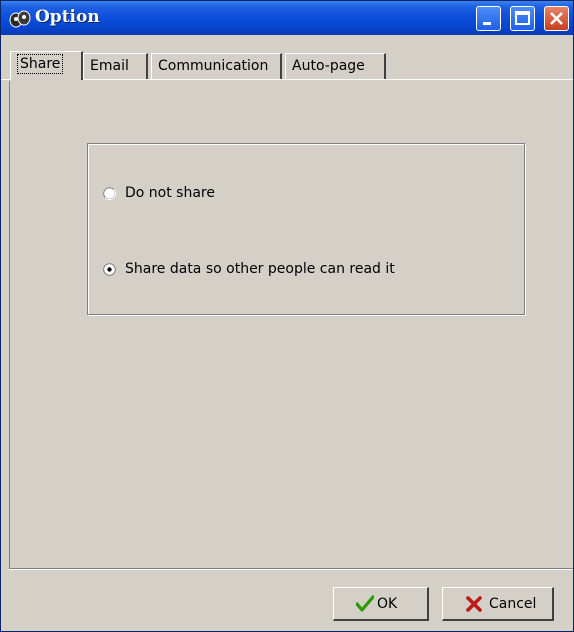 Image resolution: width=574 pixels, height=632 pixels. What do you see at coordinates (109, 269) in the screenshot?
I see `radio-checked-icon` at bounding box center [109, 269].